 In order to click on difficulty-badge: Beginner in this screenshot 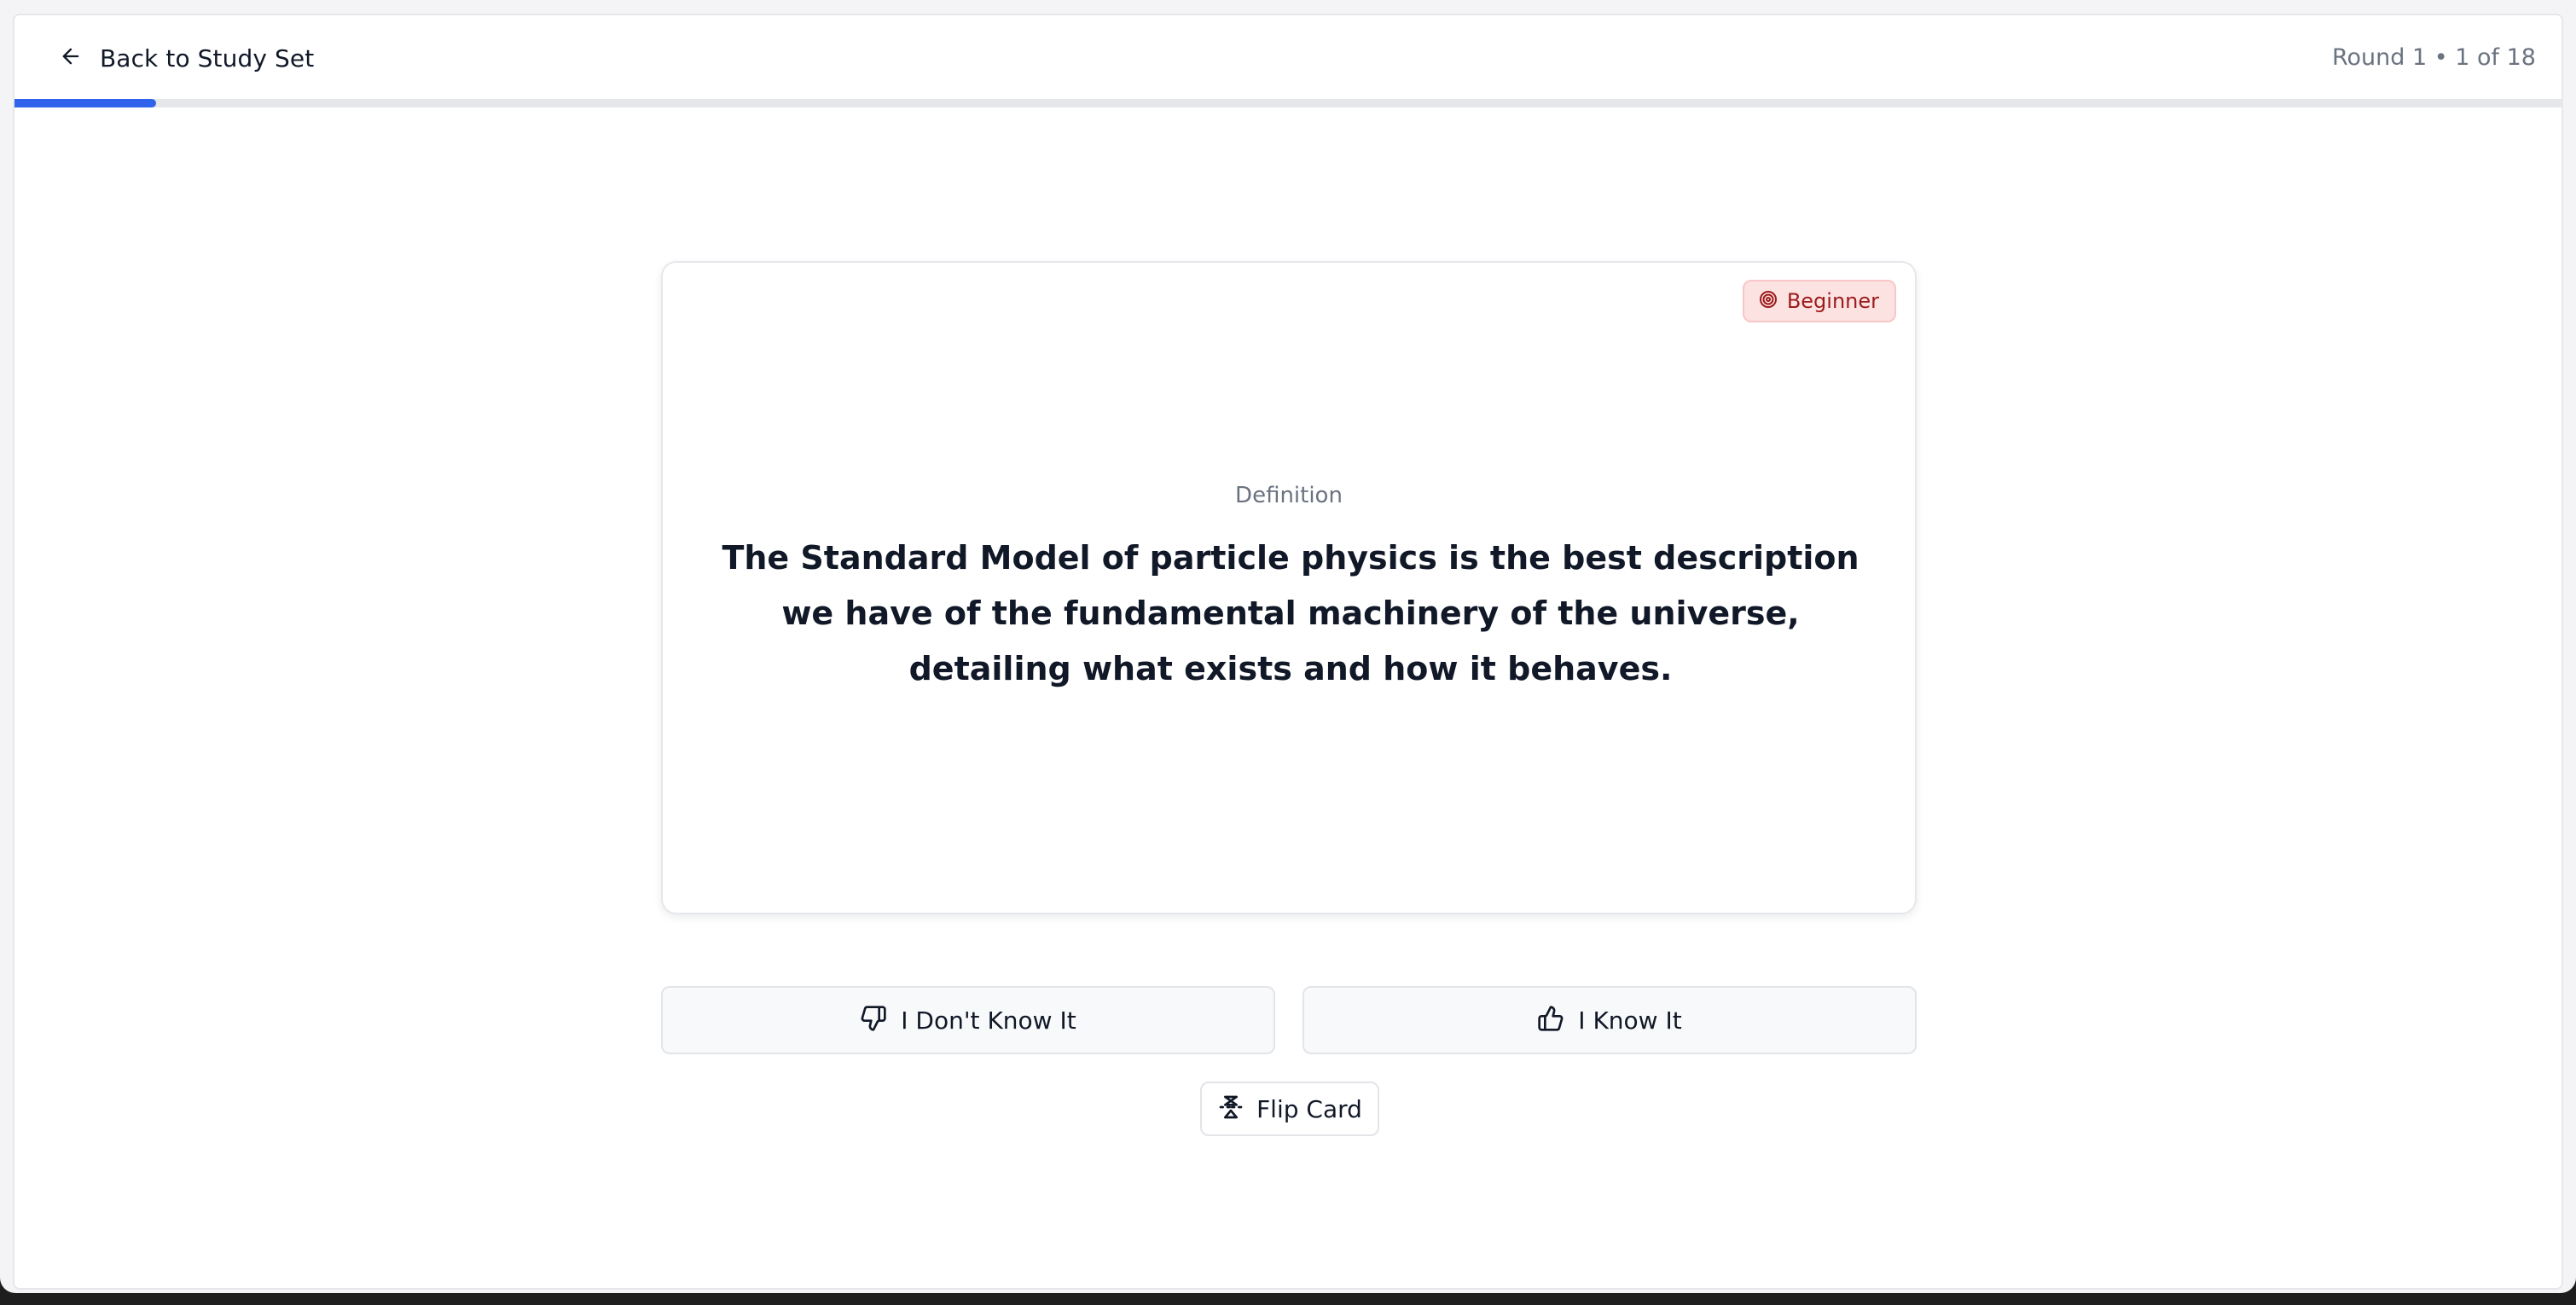, I will do `click(1819, 301)`.